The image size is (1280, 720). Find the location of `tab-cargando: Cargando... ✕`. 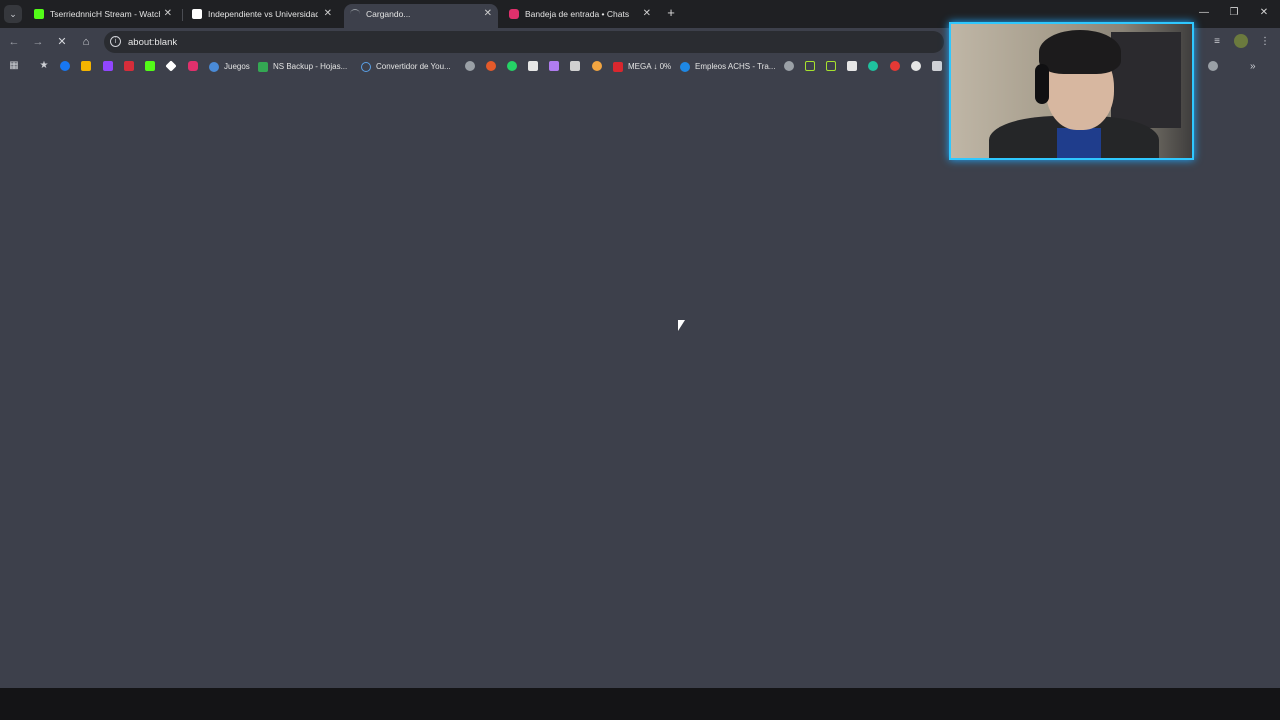

tab-cargando: Cargando... ✕ is located at coordinates (421, 16).